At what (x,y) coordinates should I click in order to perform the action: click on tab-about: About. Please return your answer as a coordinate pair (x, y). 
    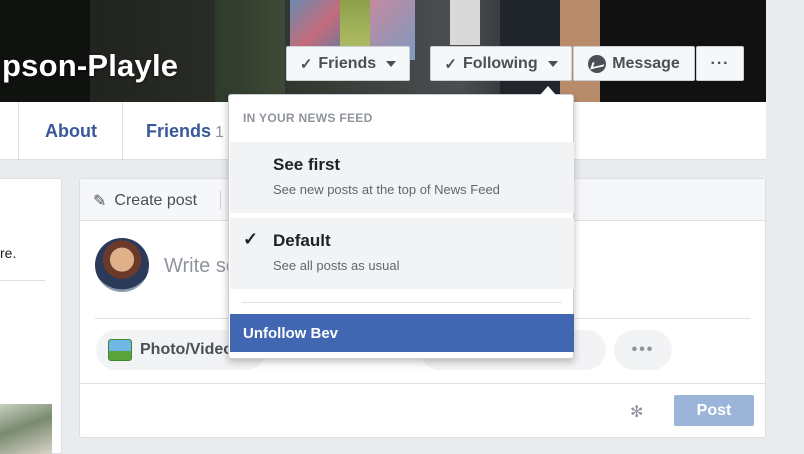
    Looking at the image, I should click on (71, 131).